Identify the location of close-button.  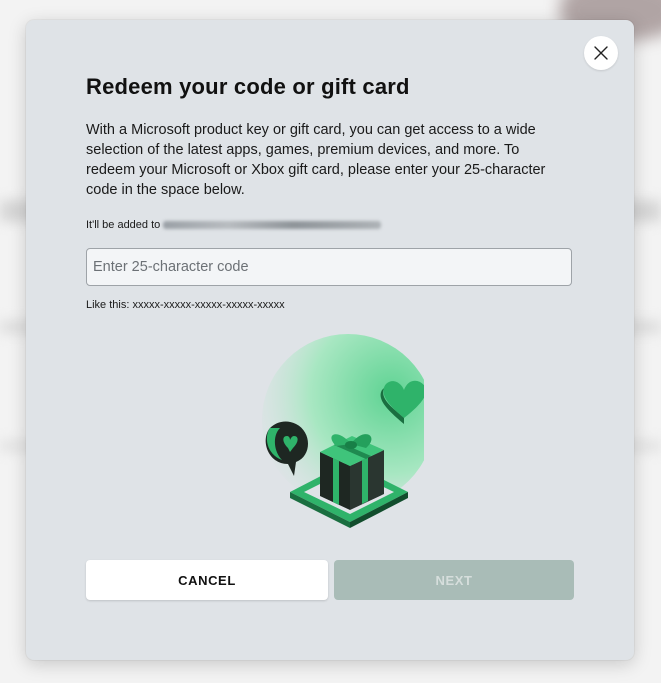
(601, 53).